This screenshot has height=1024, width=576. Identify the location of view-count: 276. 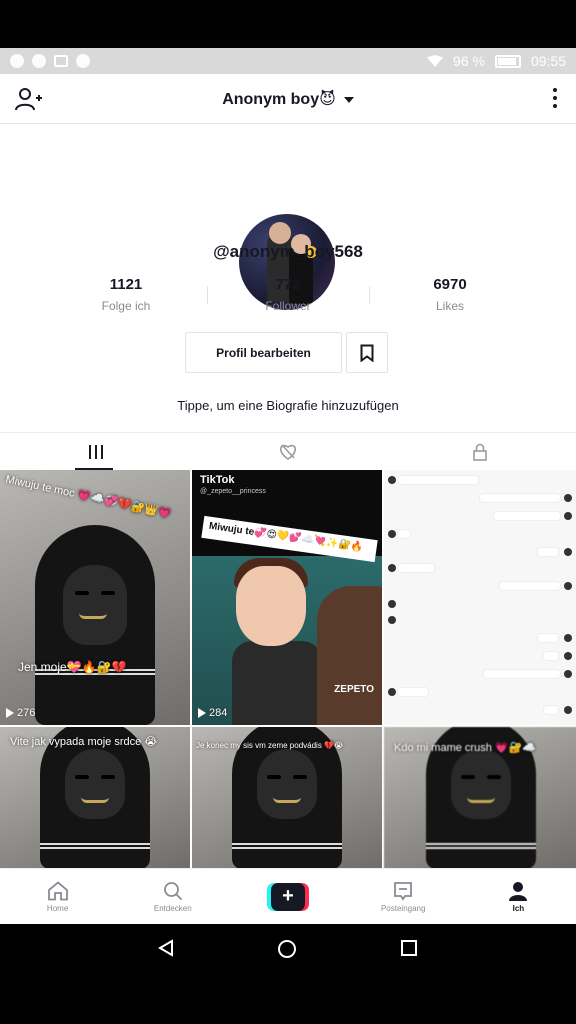
(20, 713).